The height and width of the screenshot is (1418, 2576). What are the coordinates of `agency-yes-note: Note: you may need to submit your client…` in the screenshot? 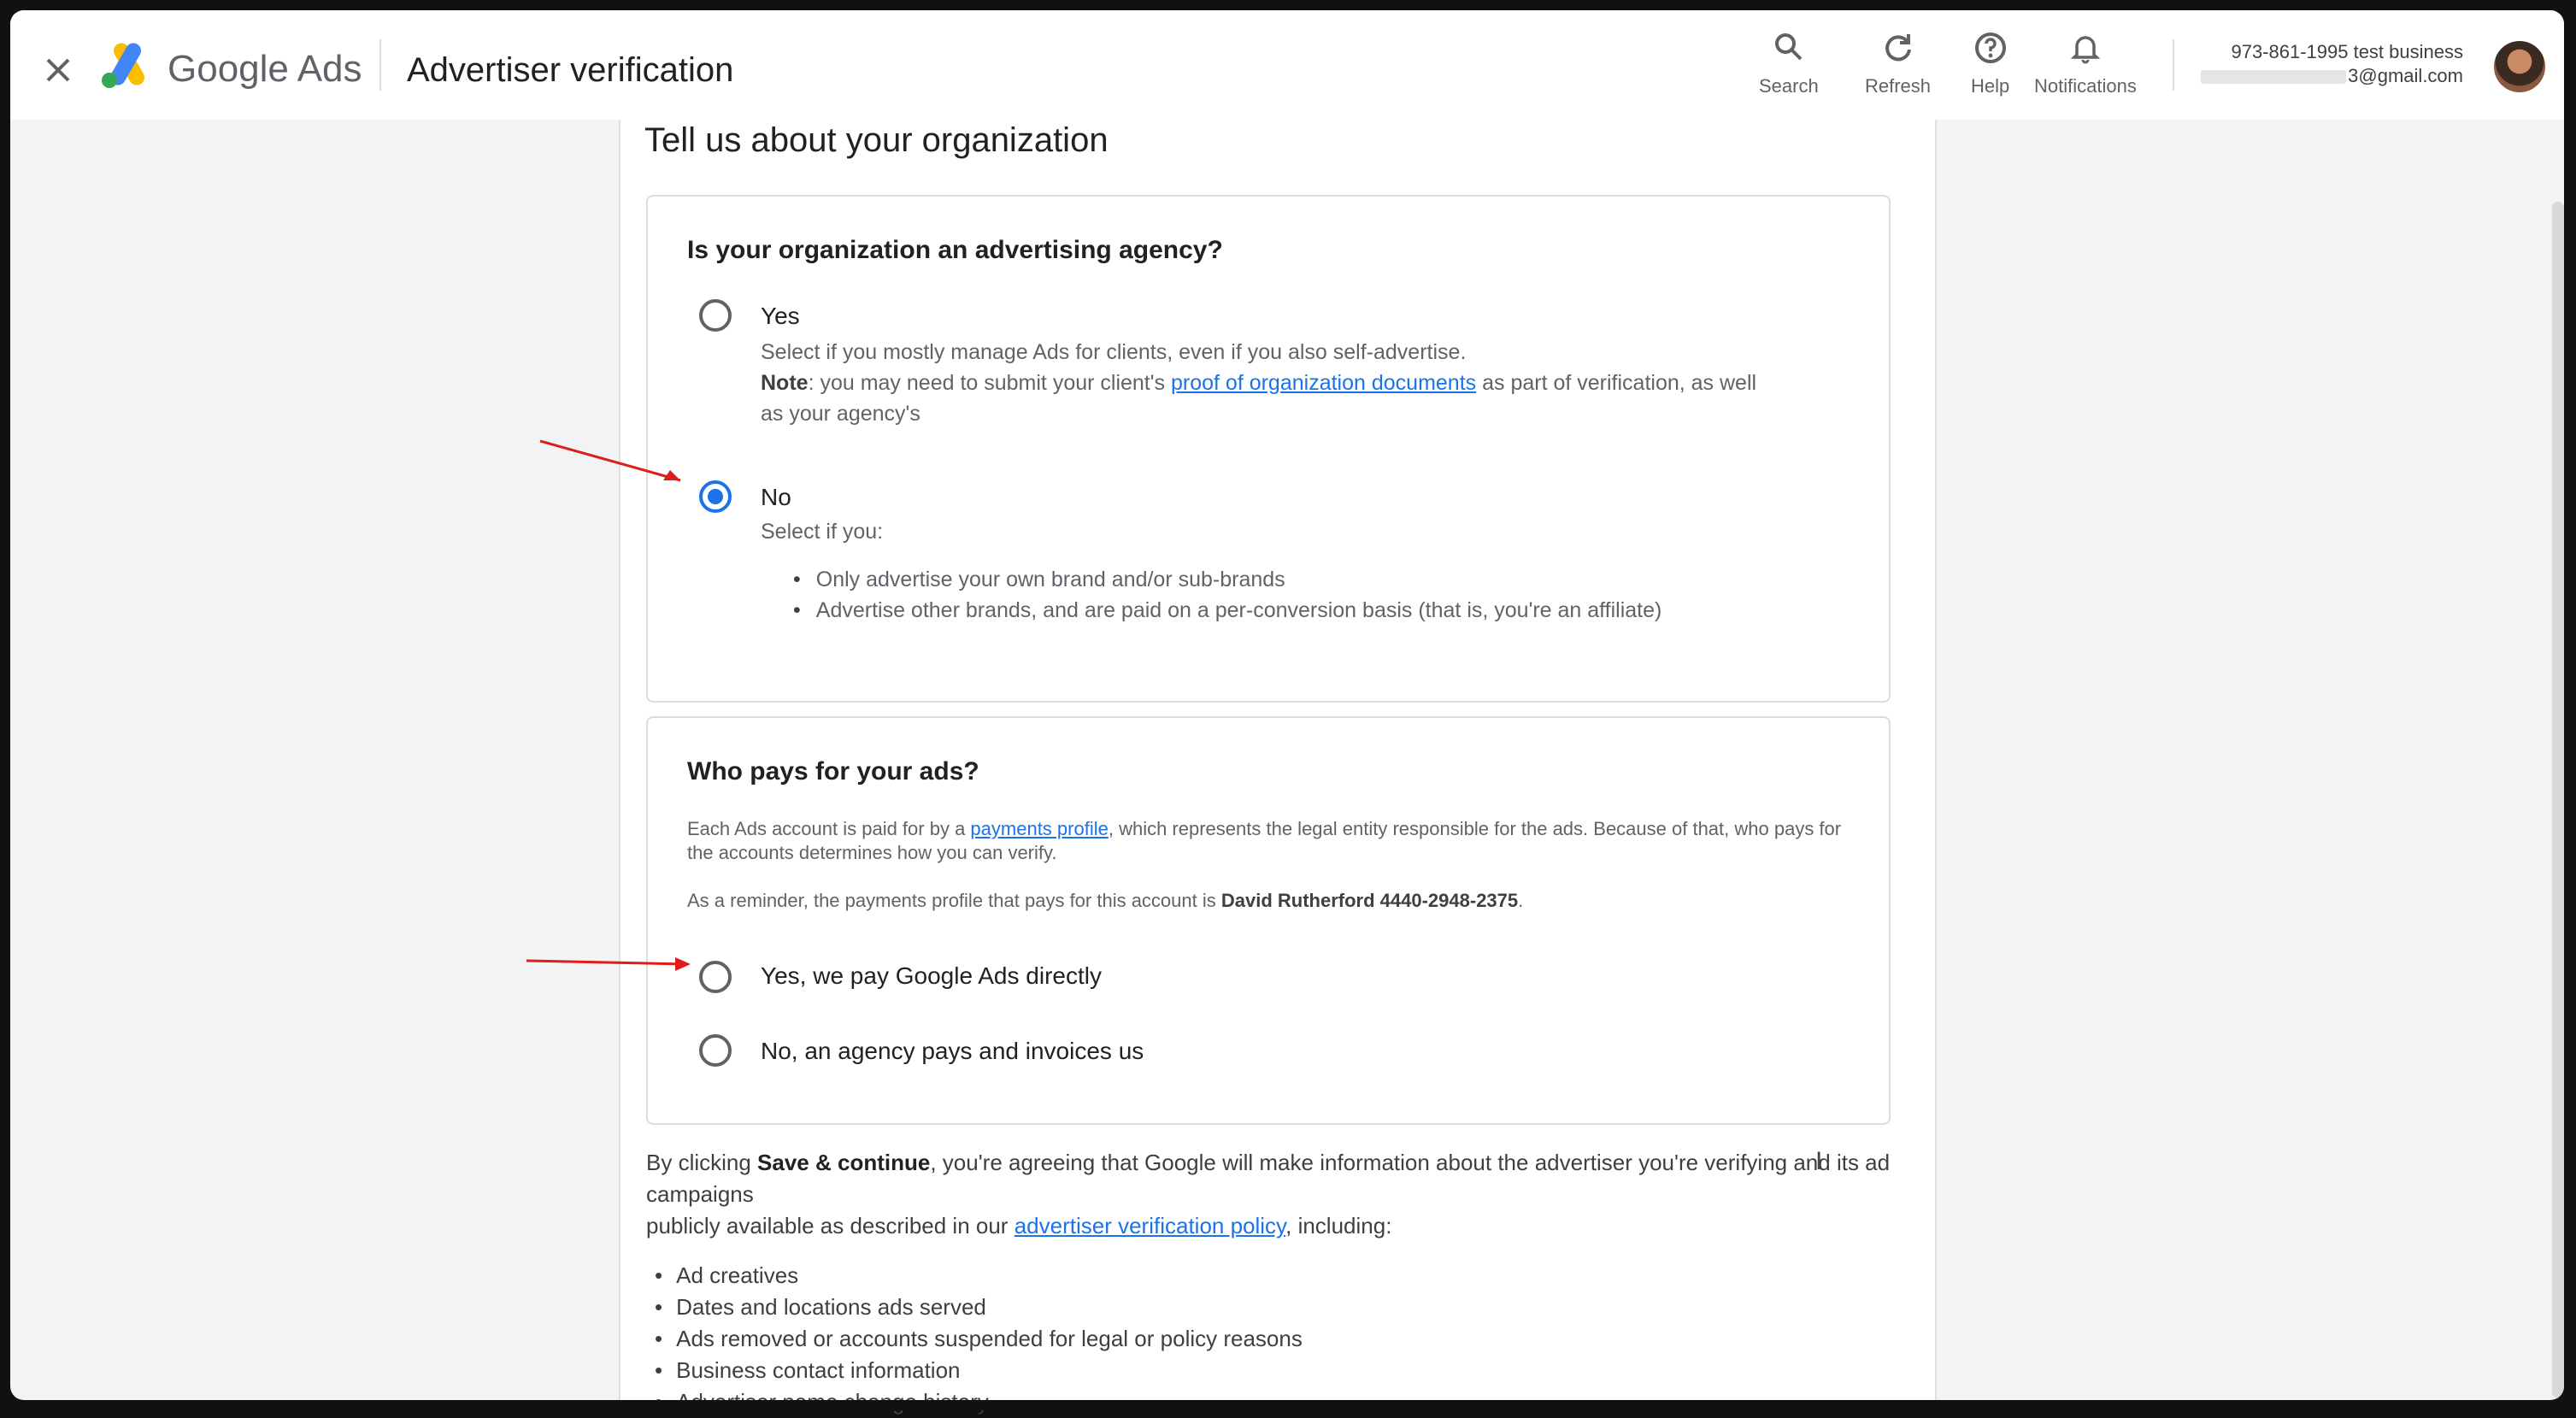 It's located at (1295, 383).